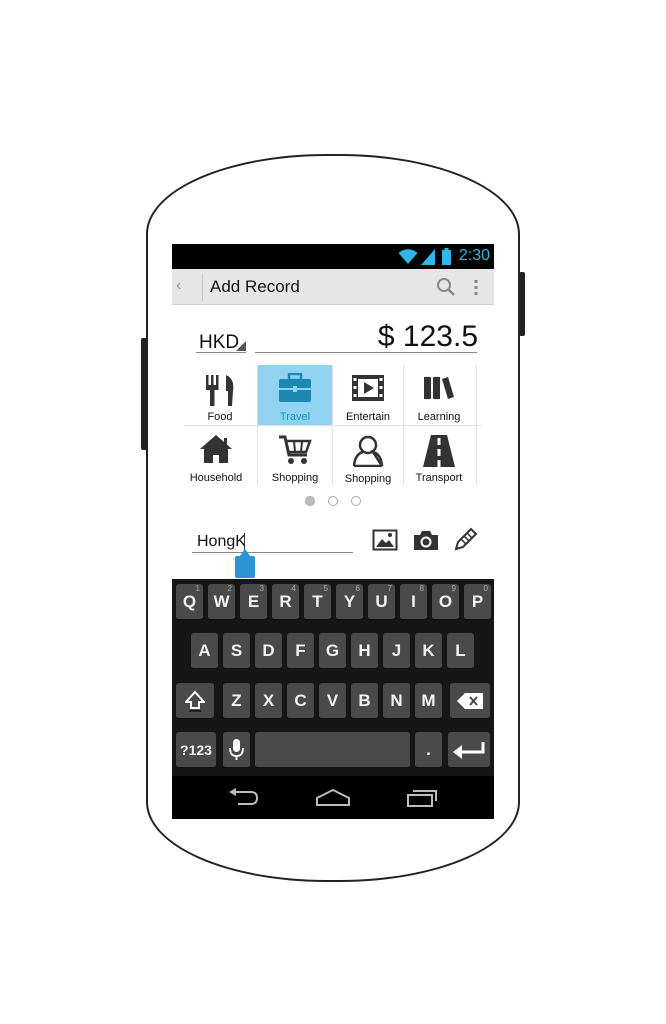 This screenshot has width=666, height=1024. Describe the element at coordinates (439, 478) in the screenshot. I see `category-label: Transport` at that location.